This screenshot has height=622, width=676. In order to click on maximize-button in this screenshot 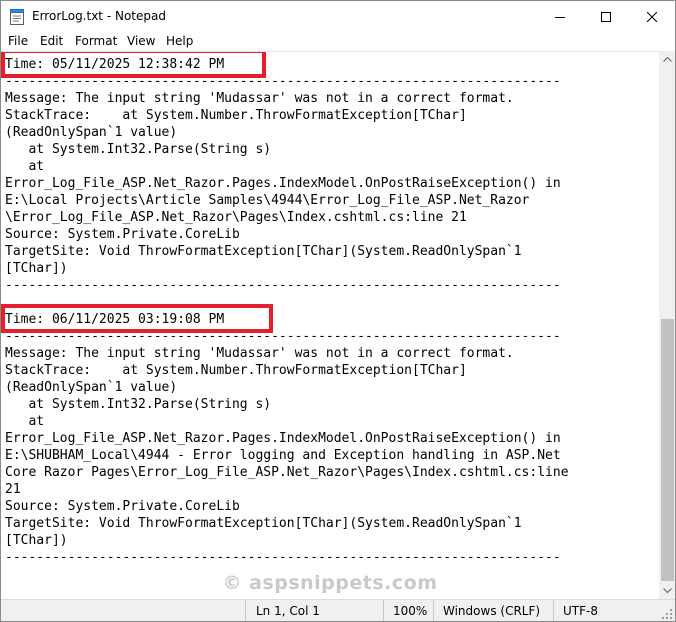, I will do `click(606, 17)`.